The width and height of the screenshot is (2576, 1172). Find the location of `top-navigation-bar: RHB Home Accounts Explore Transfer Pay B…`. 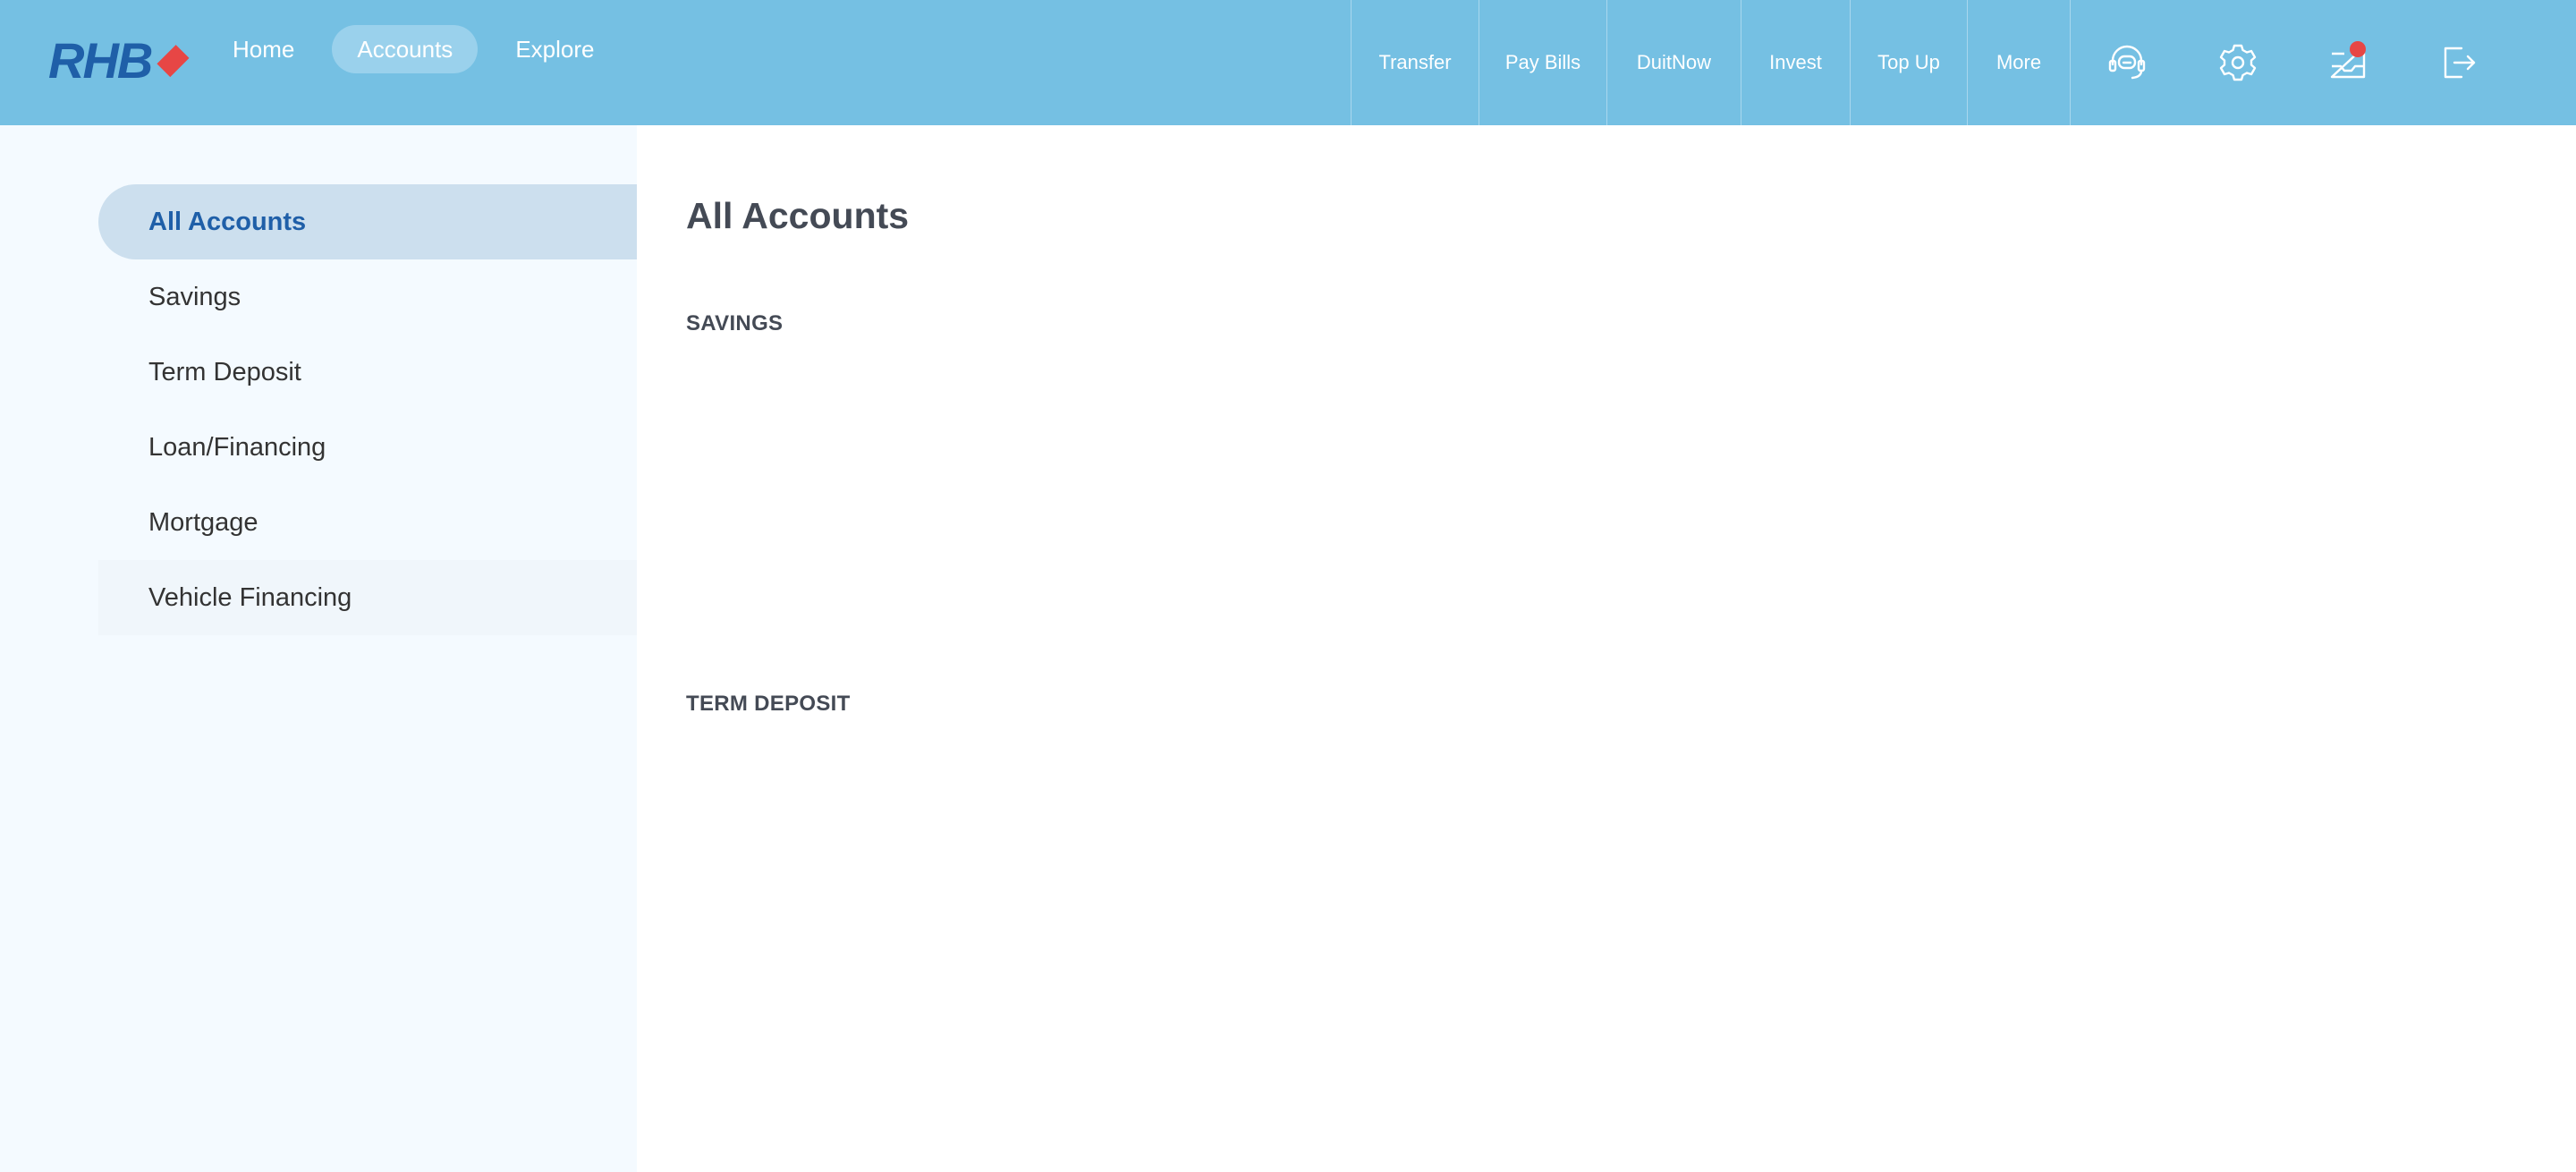

top-navigation-bar: RHB Home Accounts Explore Transfer Pay B… is located at coordinates (1288, 63).